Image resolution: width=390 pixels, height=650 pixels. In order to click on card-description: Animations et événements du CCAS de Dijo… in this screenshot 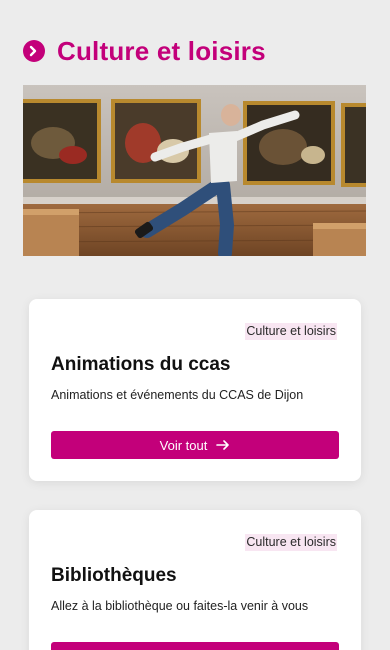, I will do `click(177, 395)`.